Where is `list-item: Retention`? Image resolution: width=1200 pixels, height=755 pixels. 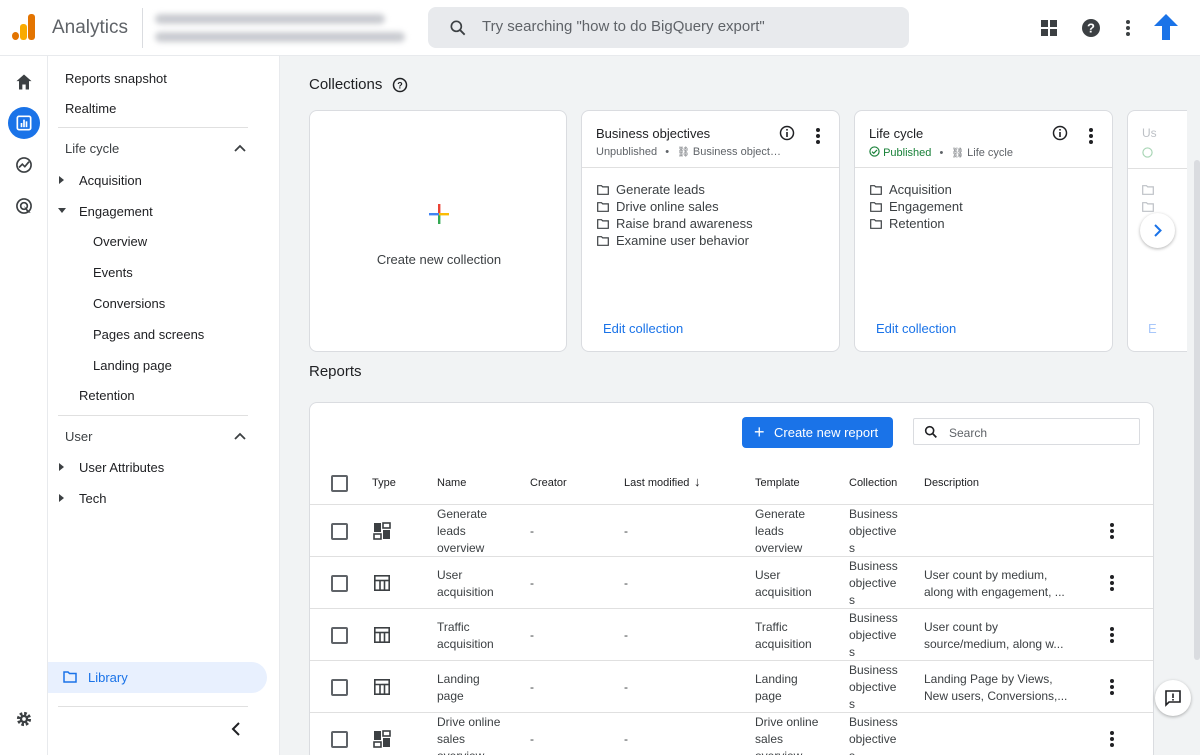 list-item: Retention is located at coordinates (916, 223).